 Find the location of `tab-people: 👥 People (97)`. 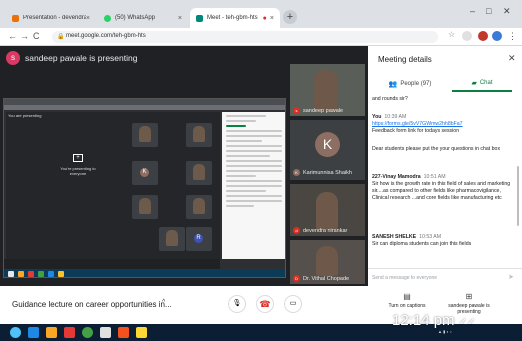

tab-people: 👥 People (97) is located at coordinates (410, 84).